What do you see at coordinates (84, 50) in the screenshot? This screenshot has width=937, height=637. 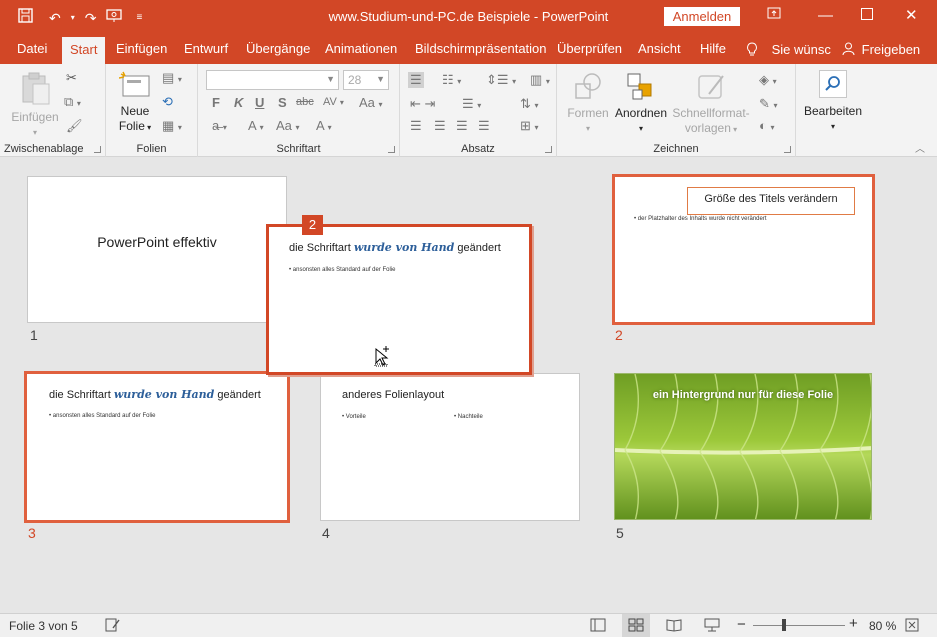 I see `tab-start: Start` at bounding box center [84, 50].